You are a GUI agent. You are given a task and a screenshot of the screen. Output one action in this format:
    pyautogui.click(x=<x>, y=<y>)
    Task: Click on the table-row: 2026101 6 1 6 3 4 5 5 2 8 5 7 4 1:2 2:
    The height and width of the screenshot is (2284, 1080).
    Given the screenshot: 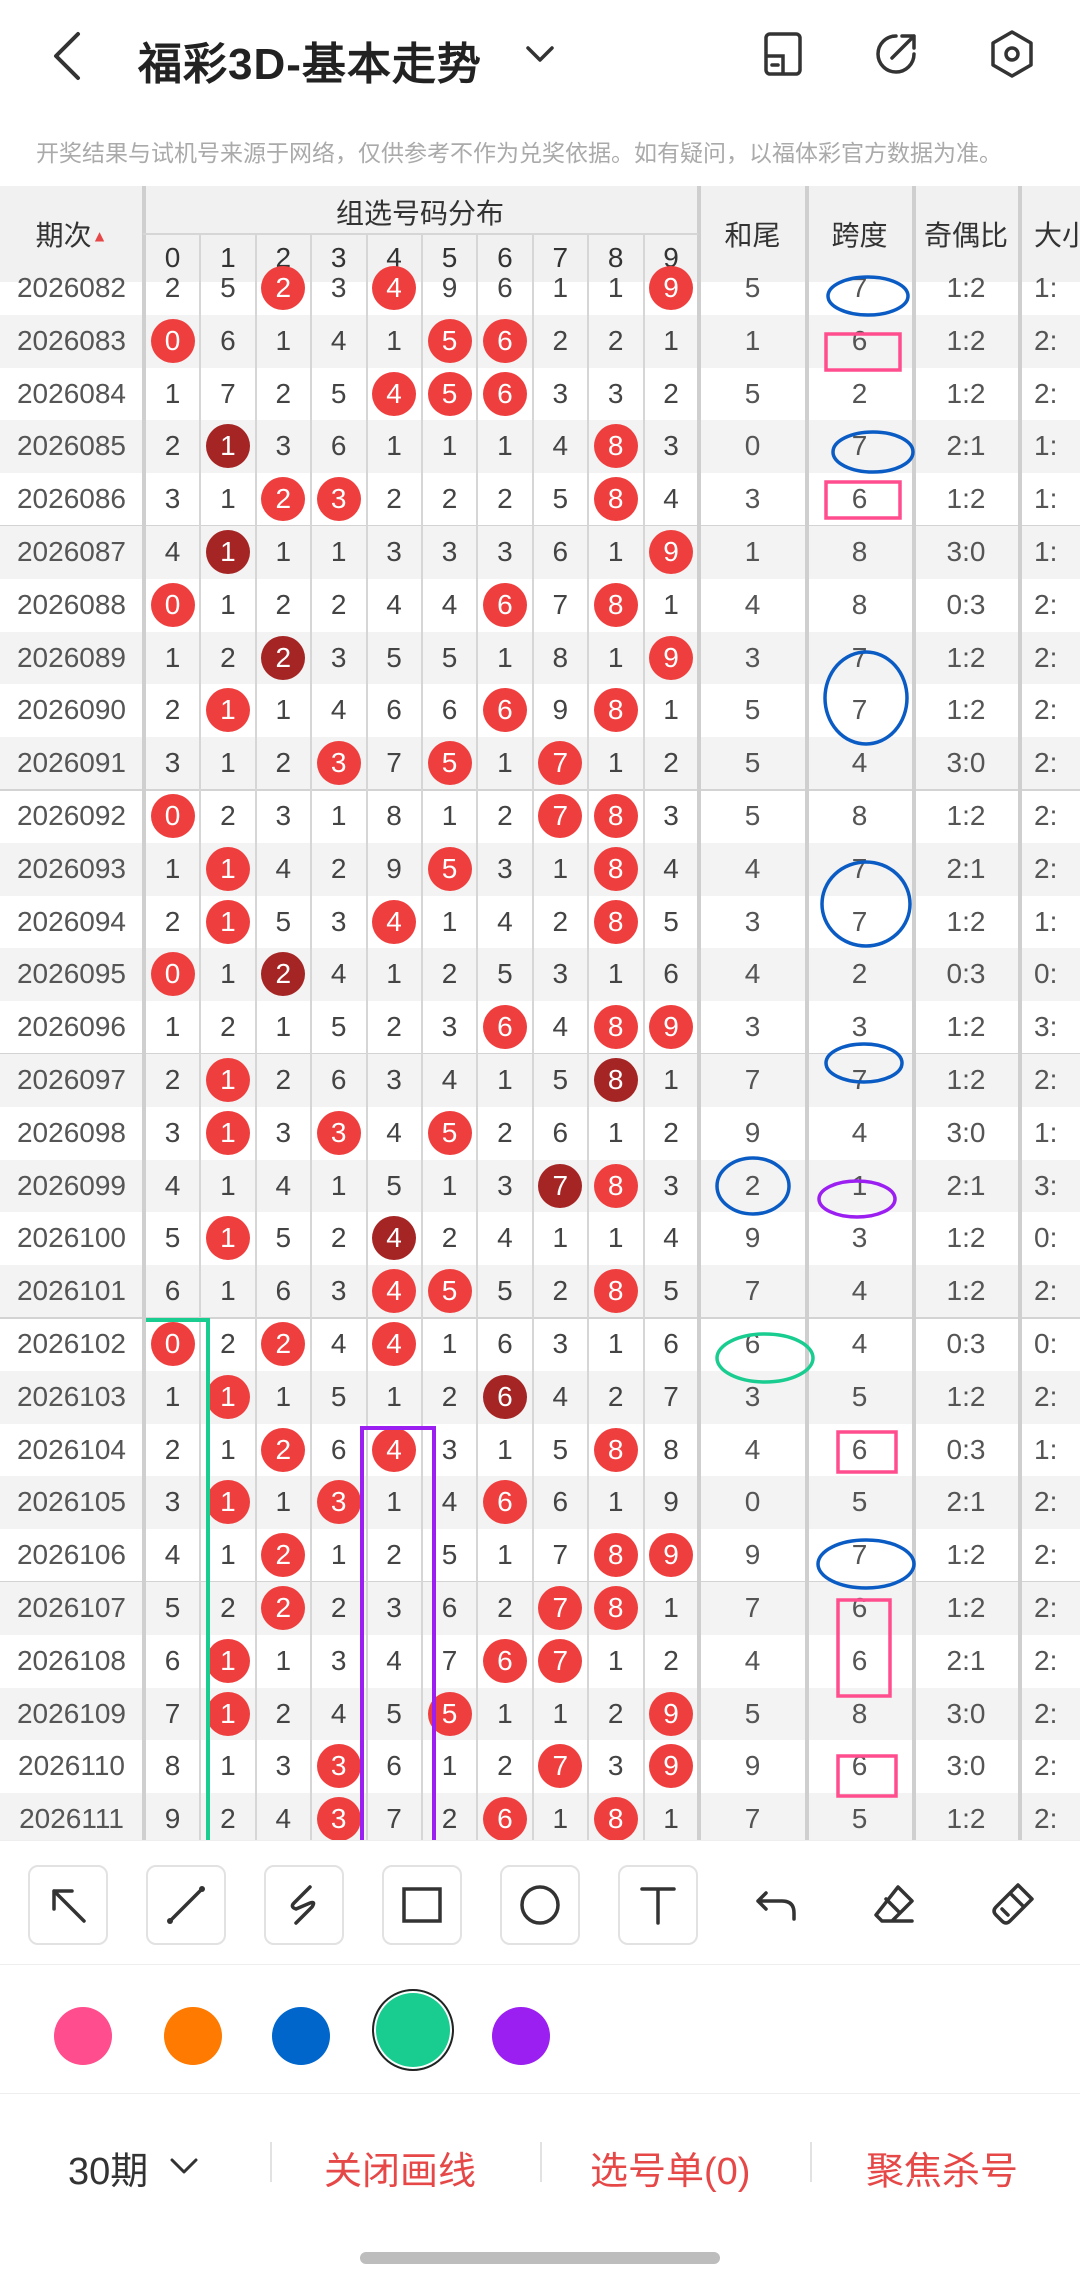 What is the action you would take?
    pyautogui.click(x=540, y=1291)
    